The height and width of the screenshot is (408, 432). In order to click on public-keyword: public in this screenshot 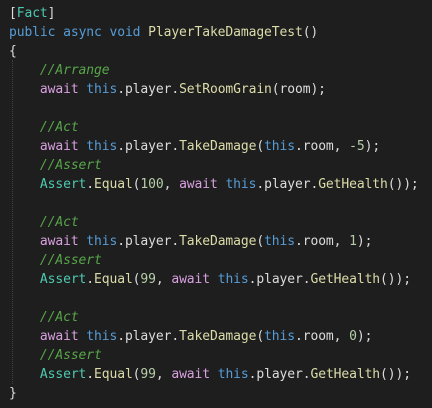, I will do `click(32, 32)`.